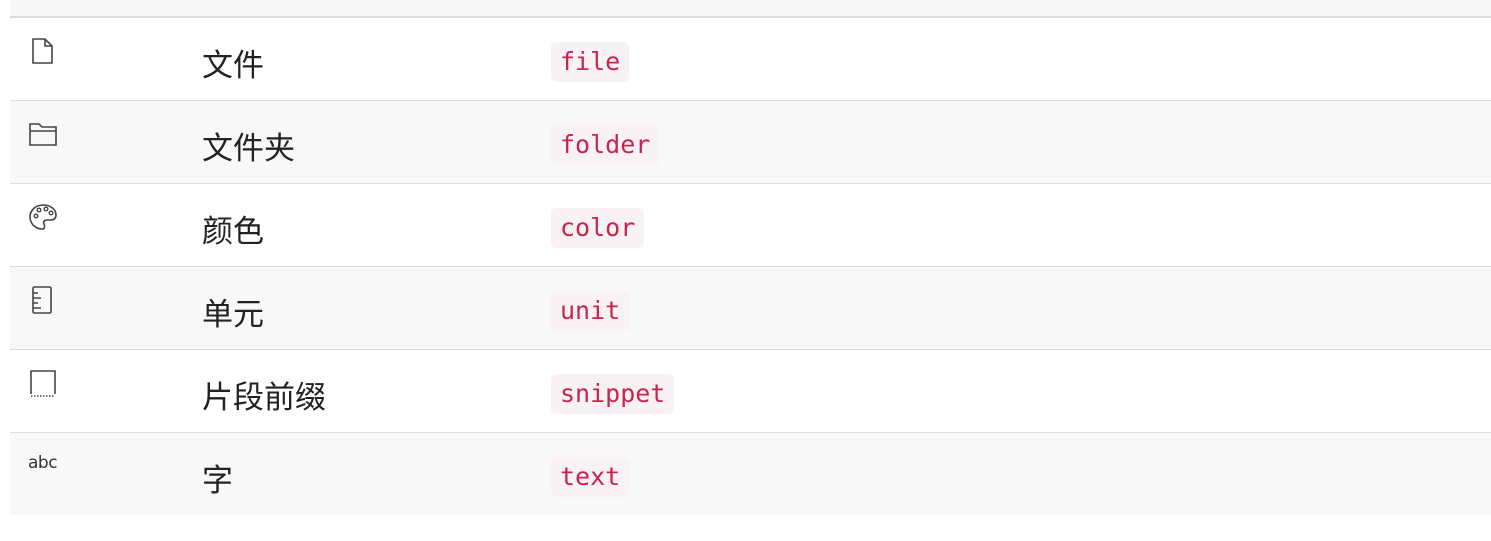 Image resolution: width=1491 pixels, height=541 pixels. Describe the element at coordinates (43, 134) in the screenshot. I see `folder-icon` at that location.